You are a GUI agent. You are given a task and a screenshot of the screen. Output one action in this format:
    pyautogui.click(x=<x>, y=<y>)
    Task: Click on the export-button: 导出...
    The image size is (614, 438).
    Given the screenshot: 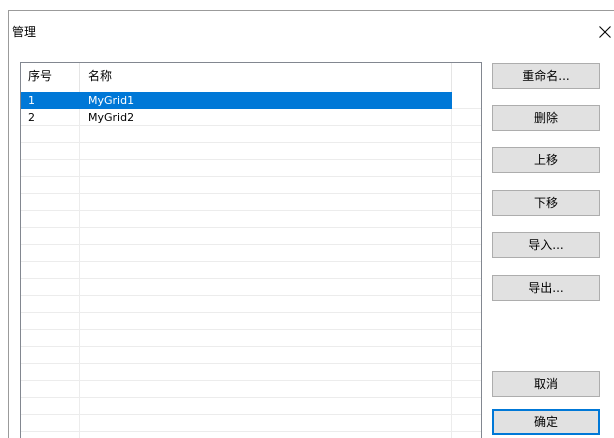 What is the action you would take?
    pyautogui.click(x=546, y=288)
    